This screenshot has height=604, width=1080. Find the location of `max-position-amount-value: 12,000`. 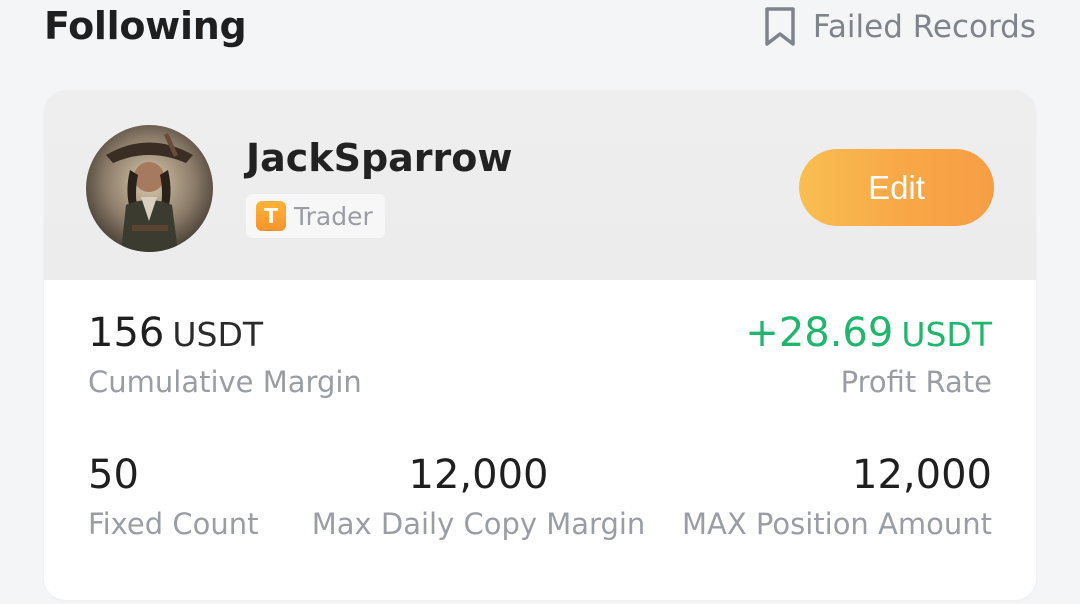

max-position-amount-value: 12,000 is located at coordinates (922, 475).